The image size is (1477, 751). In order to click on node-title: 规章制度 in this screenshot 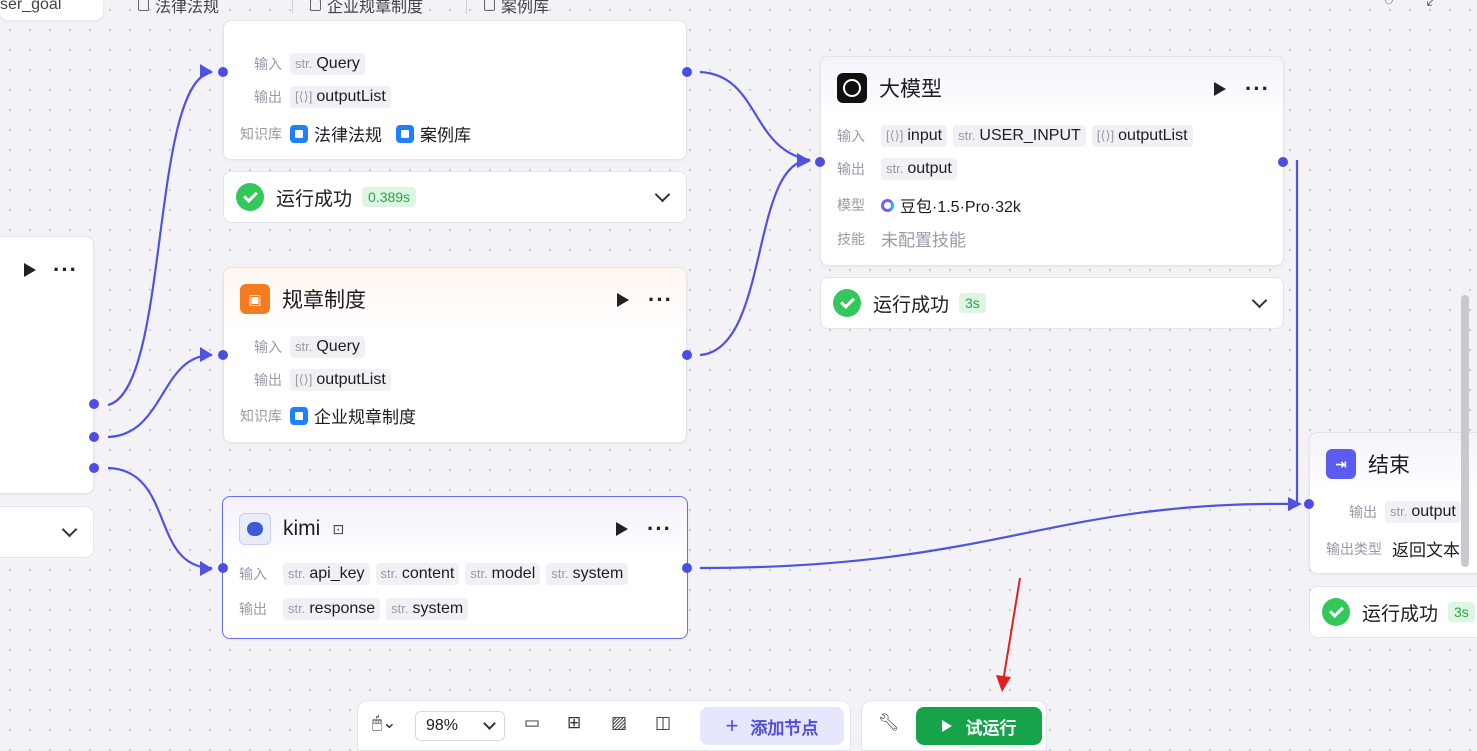, I will do `click(324, 300)`.